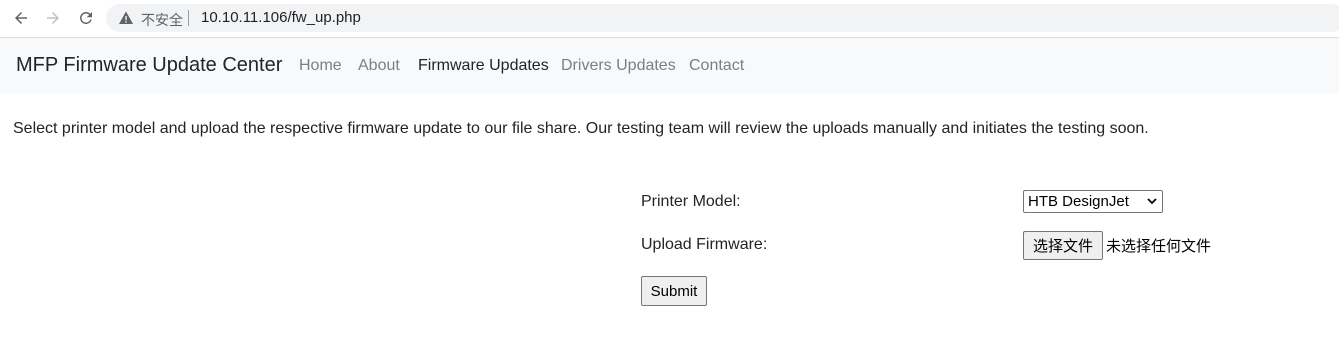  I want to click on choose-file-button: 选择文件, so click(1063, 245).